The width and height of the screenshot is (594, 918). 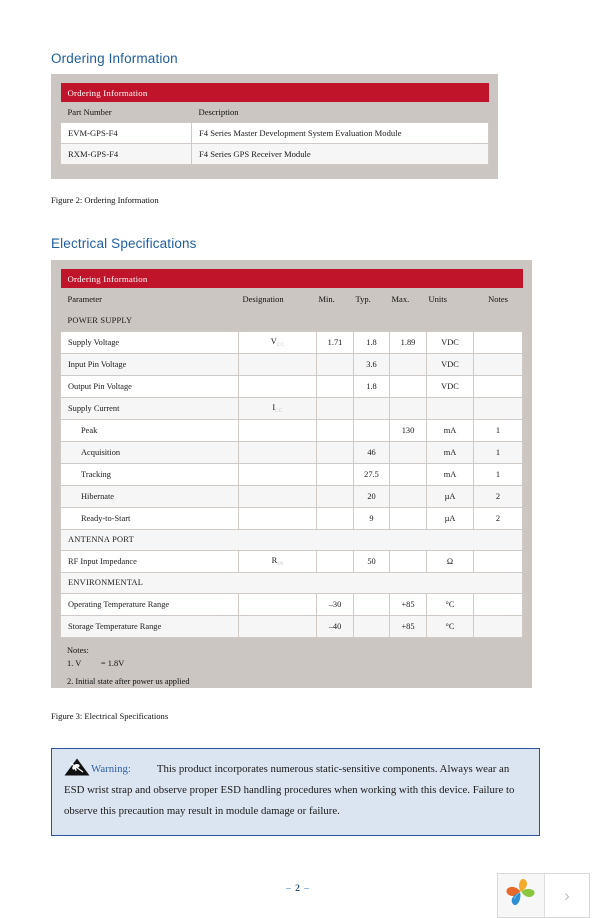 I want to click on column-header-part-number: Part Number, so click(x=126, y=112).